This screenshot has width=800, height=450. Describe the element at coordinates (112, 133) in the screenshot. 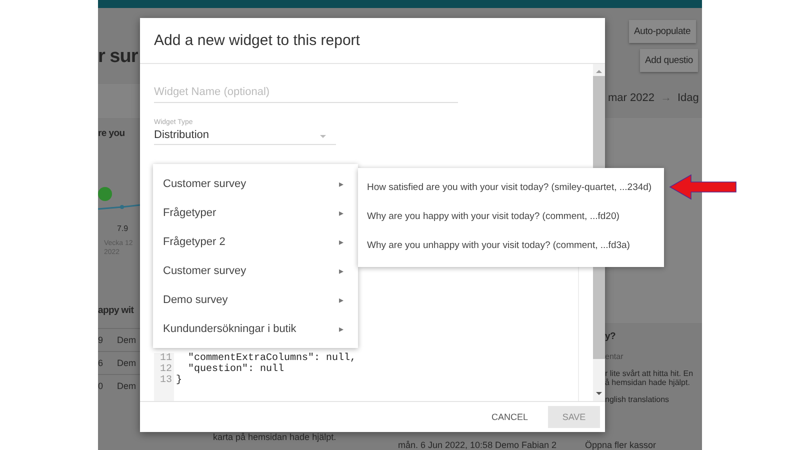

I see `chart-heading: re you` at that location.